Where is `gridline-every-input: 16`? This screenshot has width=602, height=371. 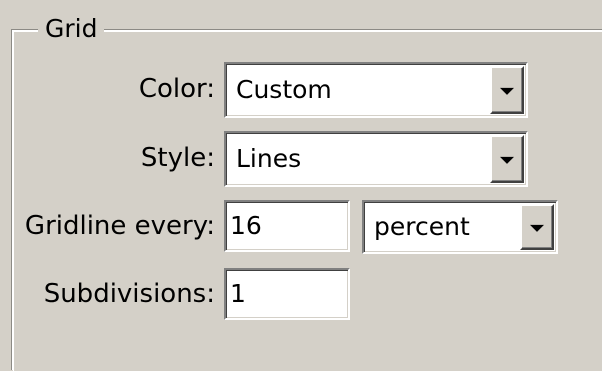 gridline-every-input: 16 is located at coordinates (287, 226).